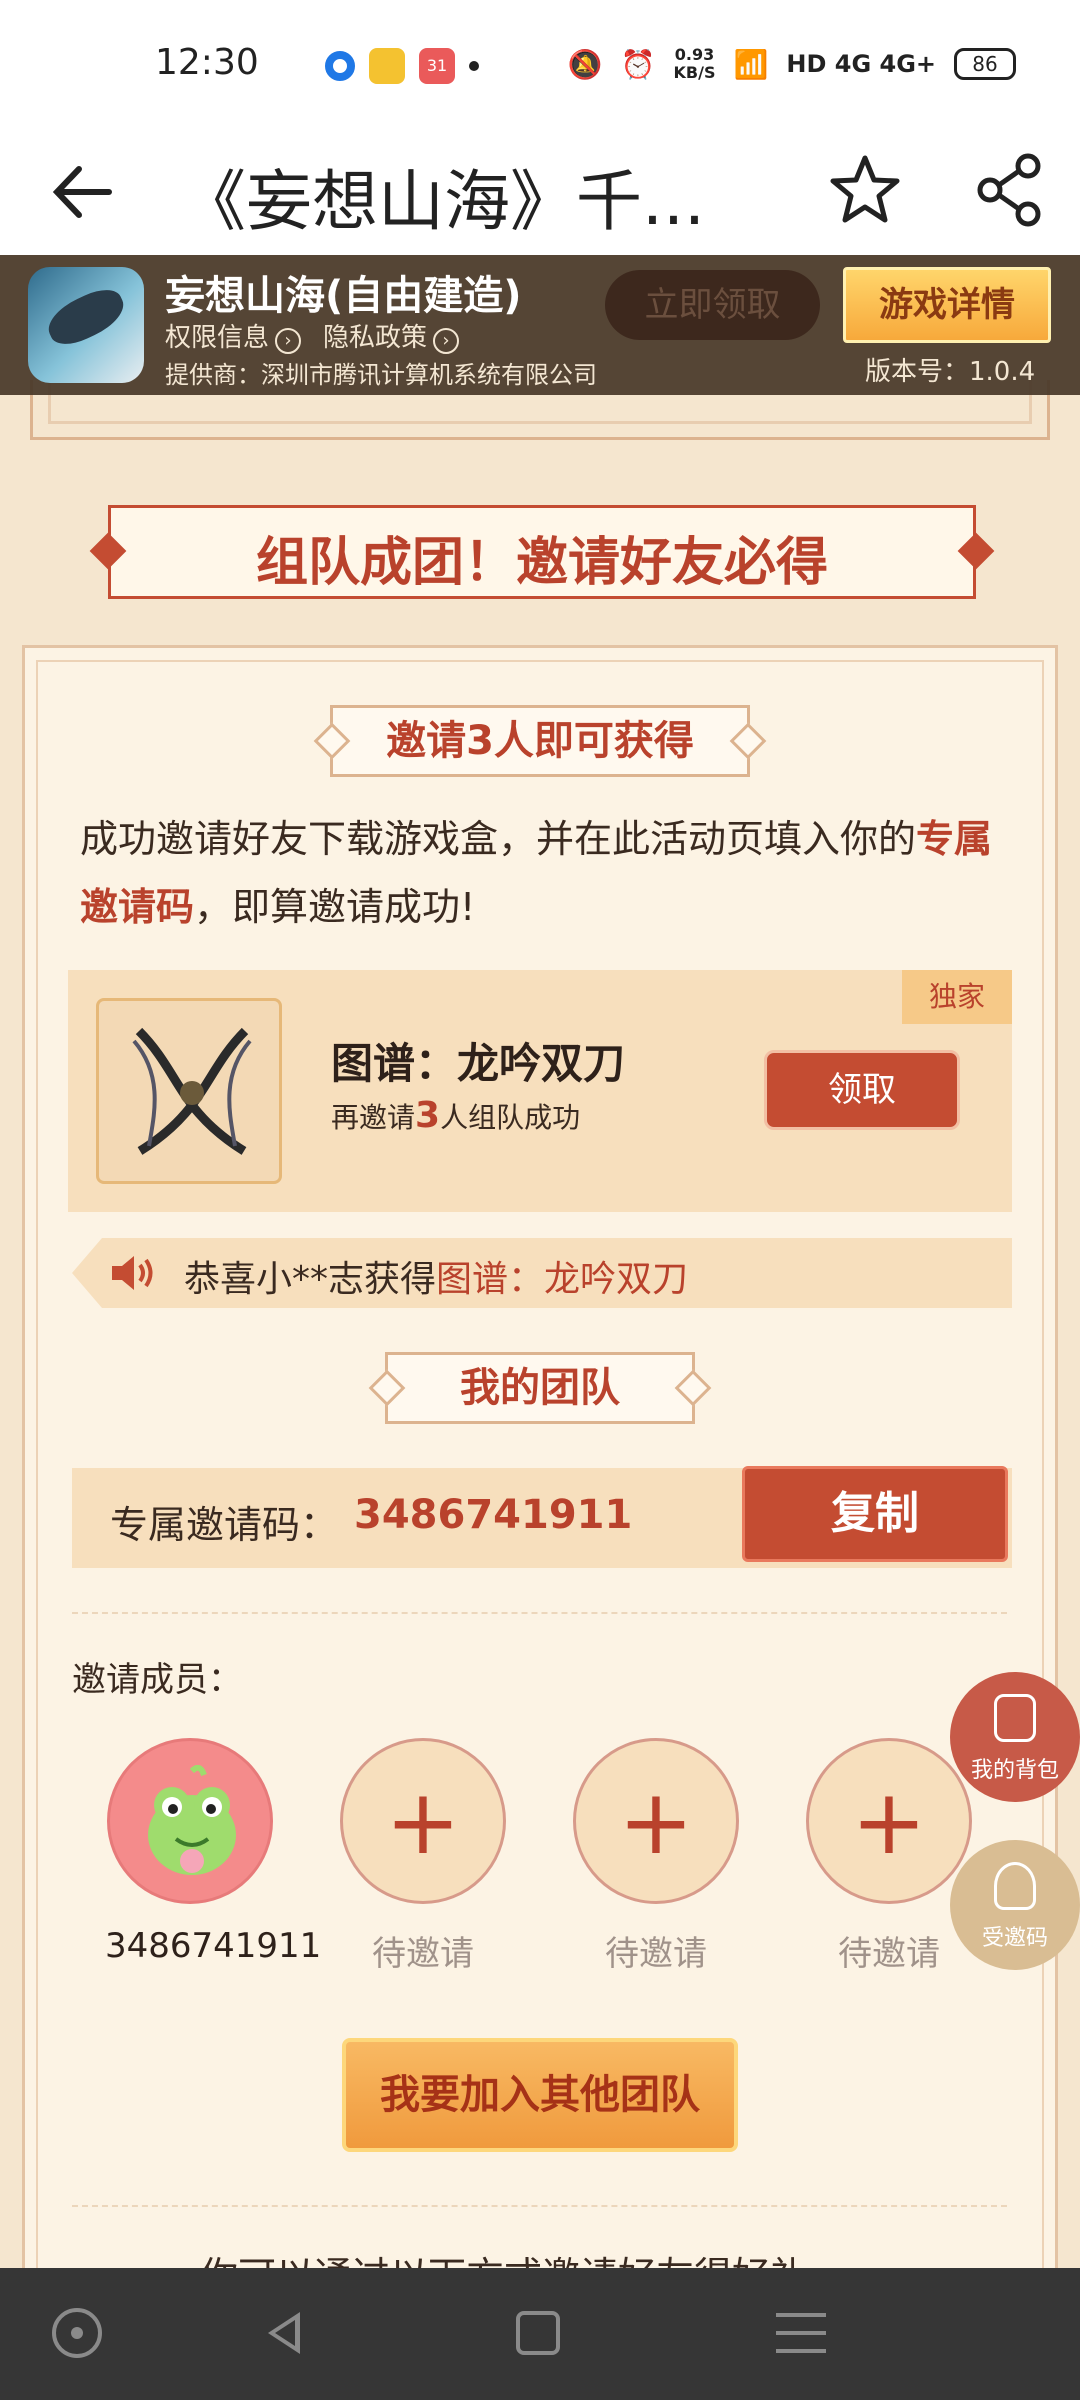 This screenshot has width=1080, height=2400. I want to click on favorite-button, so click(865, 190).